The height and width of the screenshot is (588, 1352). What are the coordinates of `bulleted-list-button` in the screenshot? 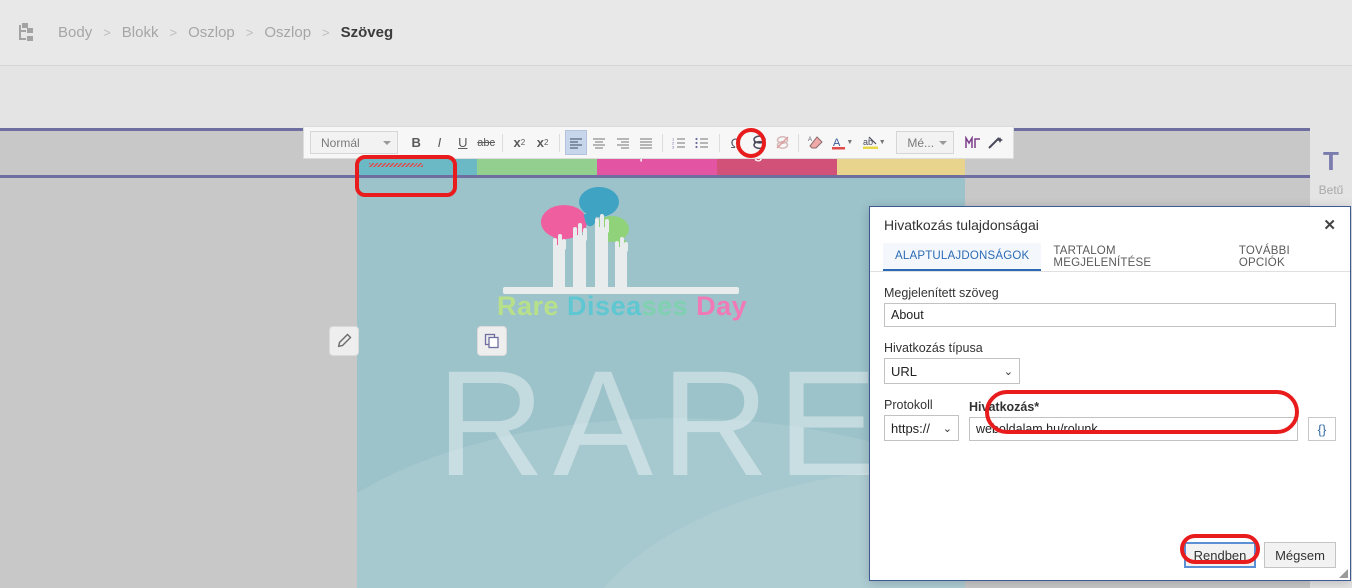 It's located at (702, 142).